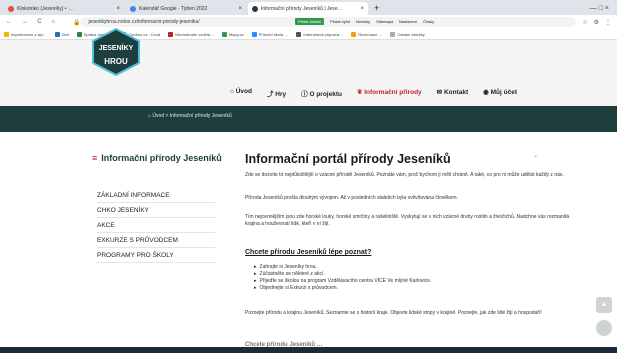 This screenshot has width=617, height=353. Describe the element at coordinates (608, 22) in the screenshot. I see `menu-dots-icon: ⋮` at that location.